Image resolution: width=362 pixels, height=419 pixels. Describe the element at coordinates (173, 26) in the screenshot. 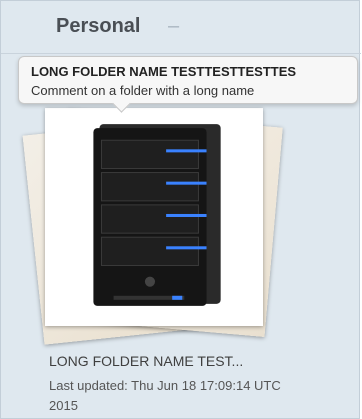

I see `collapse-button: –` at that location.